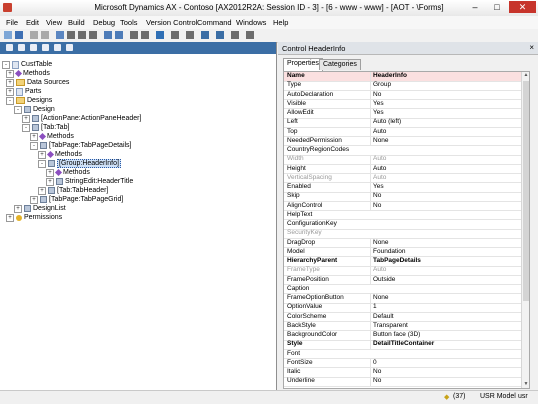 The image size is (538, 404). I want to click on tree-node: - [TabPage:TabPageDetails], so click(81, 145).